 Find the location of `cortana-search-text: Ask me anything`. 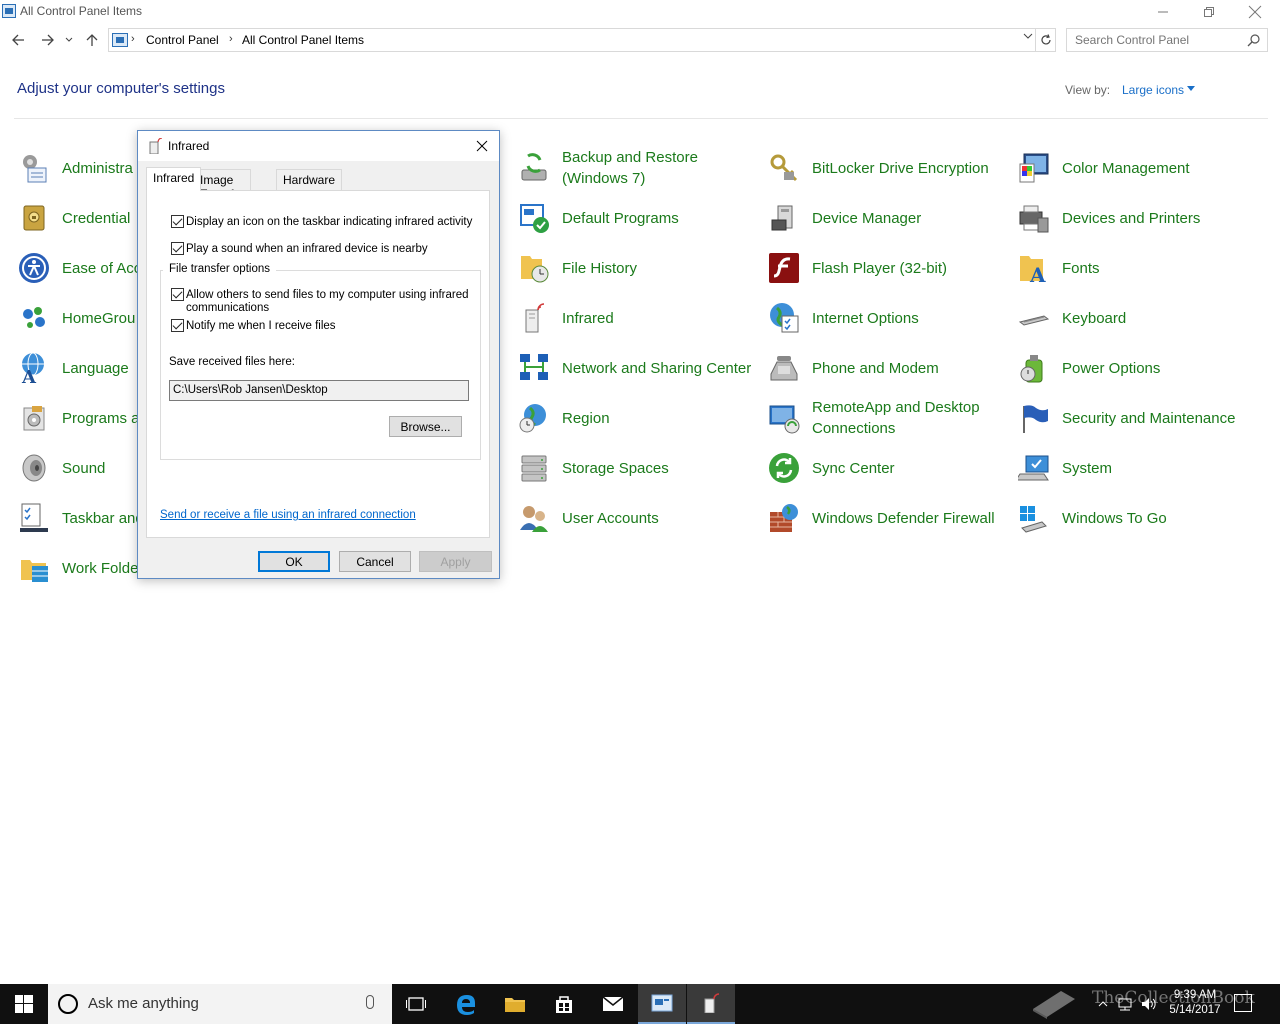

cortana-search-text: Ask me anything is located at coordinates (143, 1003).